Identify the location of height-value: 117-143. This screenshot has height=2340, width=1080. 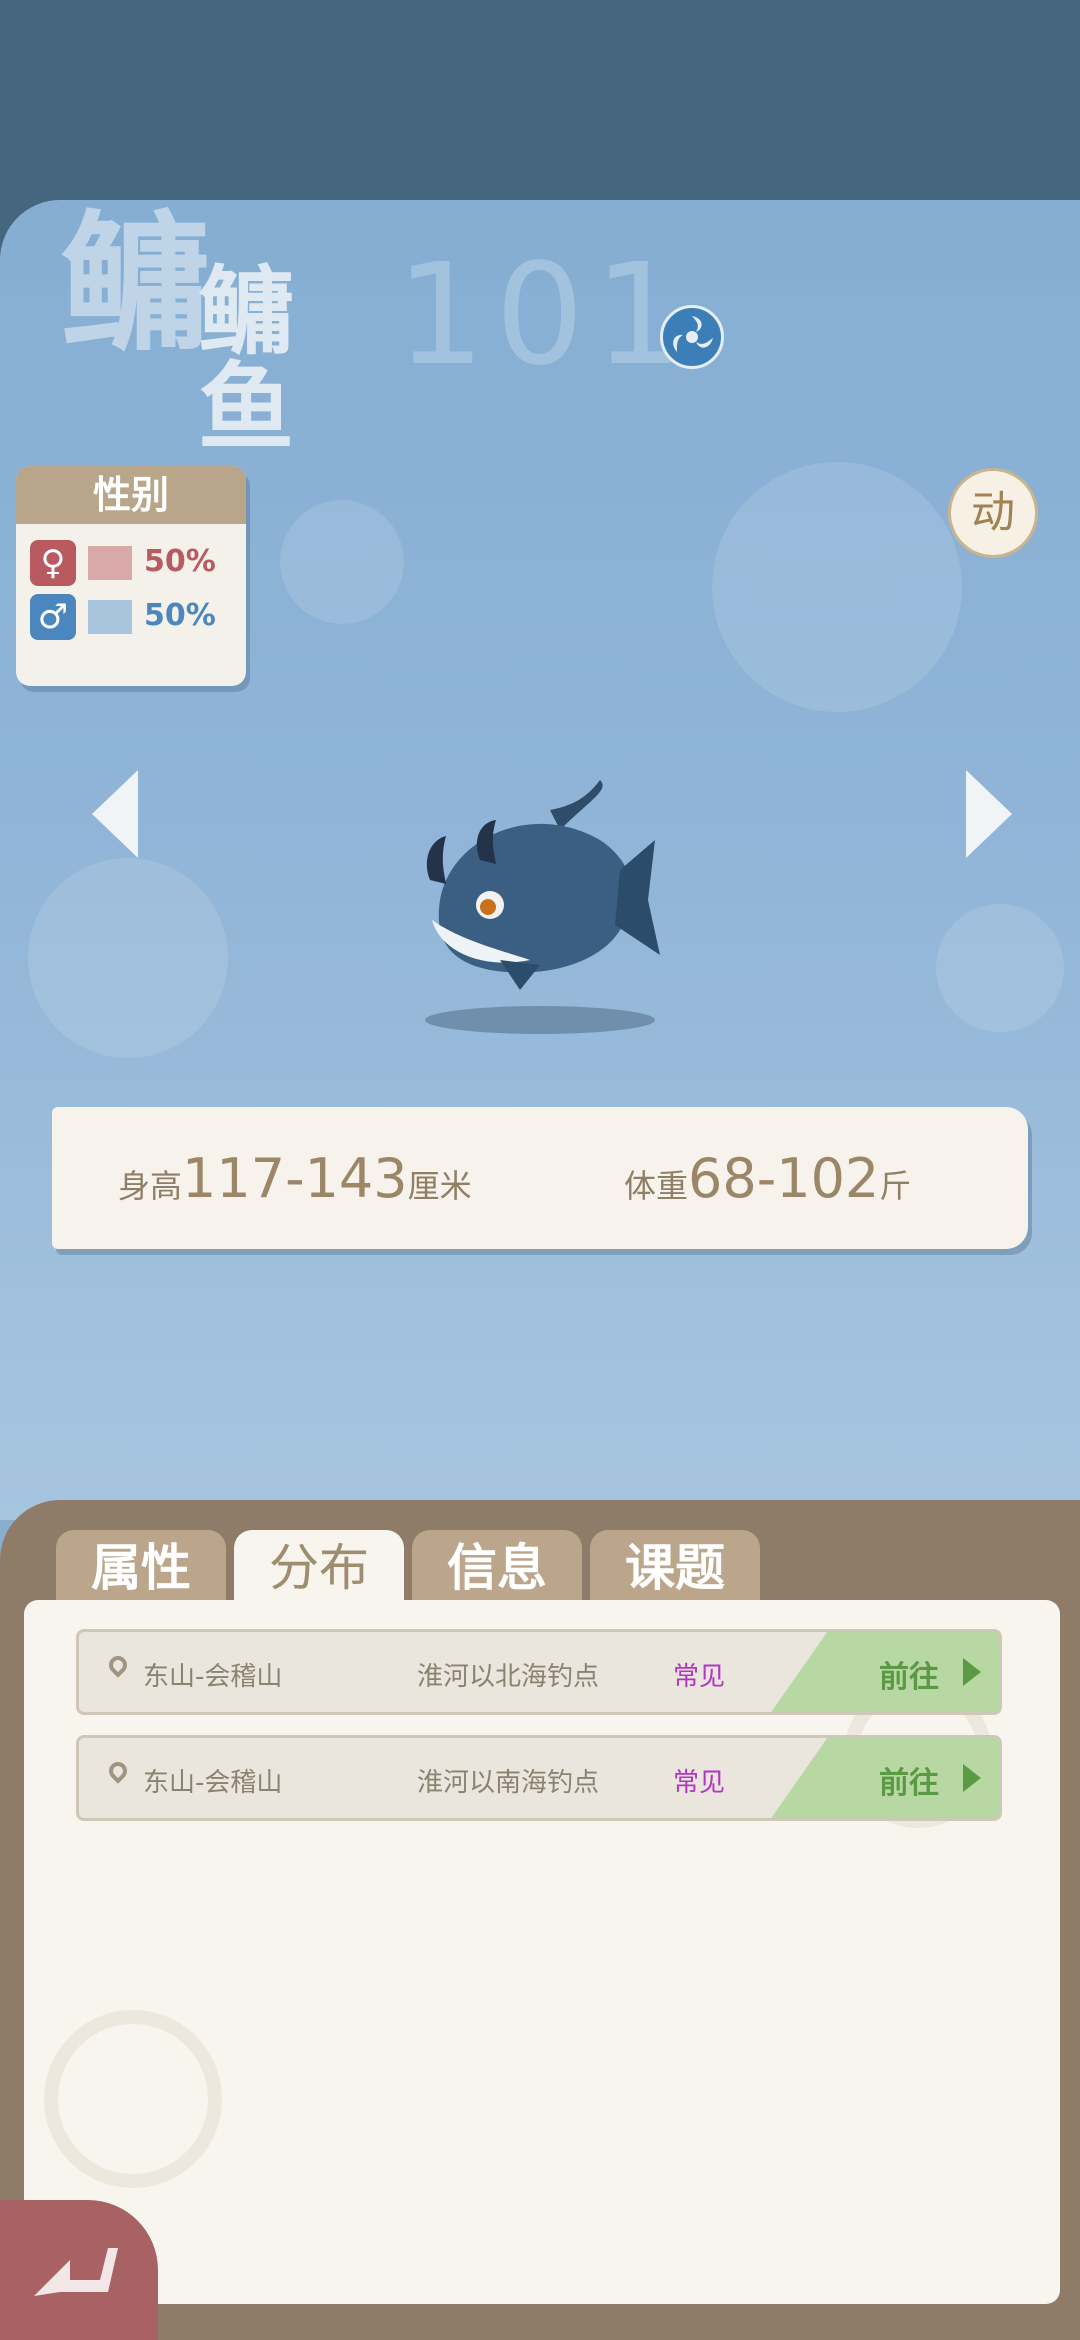
(295, 1178).